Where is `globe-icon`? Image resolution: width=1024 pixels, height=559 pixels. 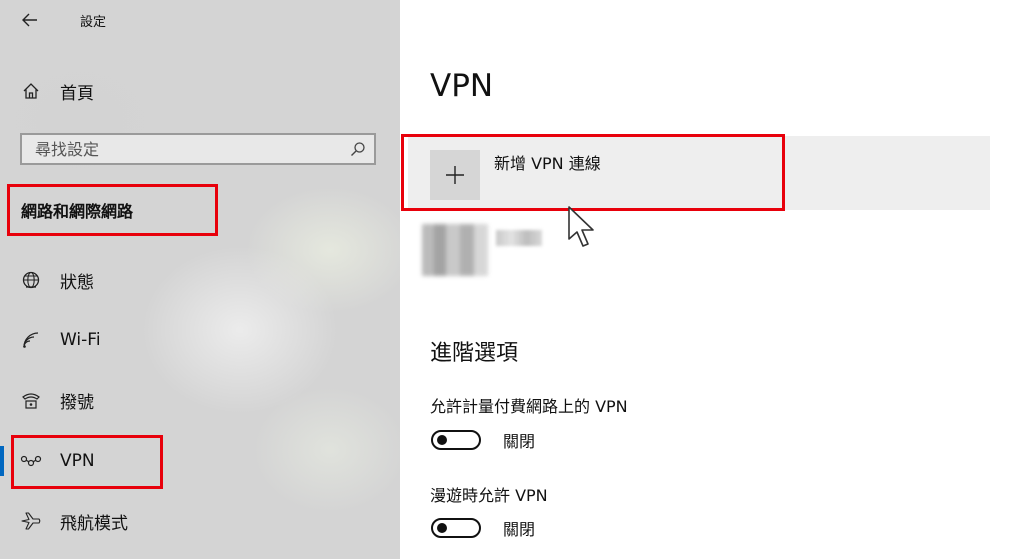
globe-icon is located at coordinates (31, 280).